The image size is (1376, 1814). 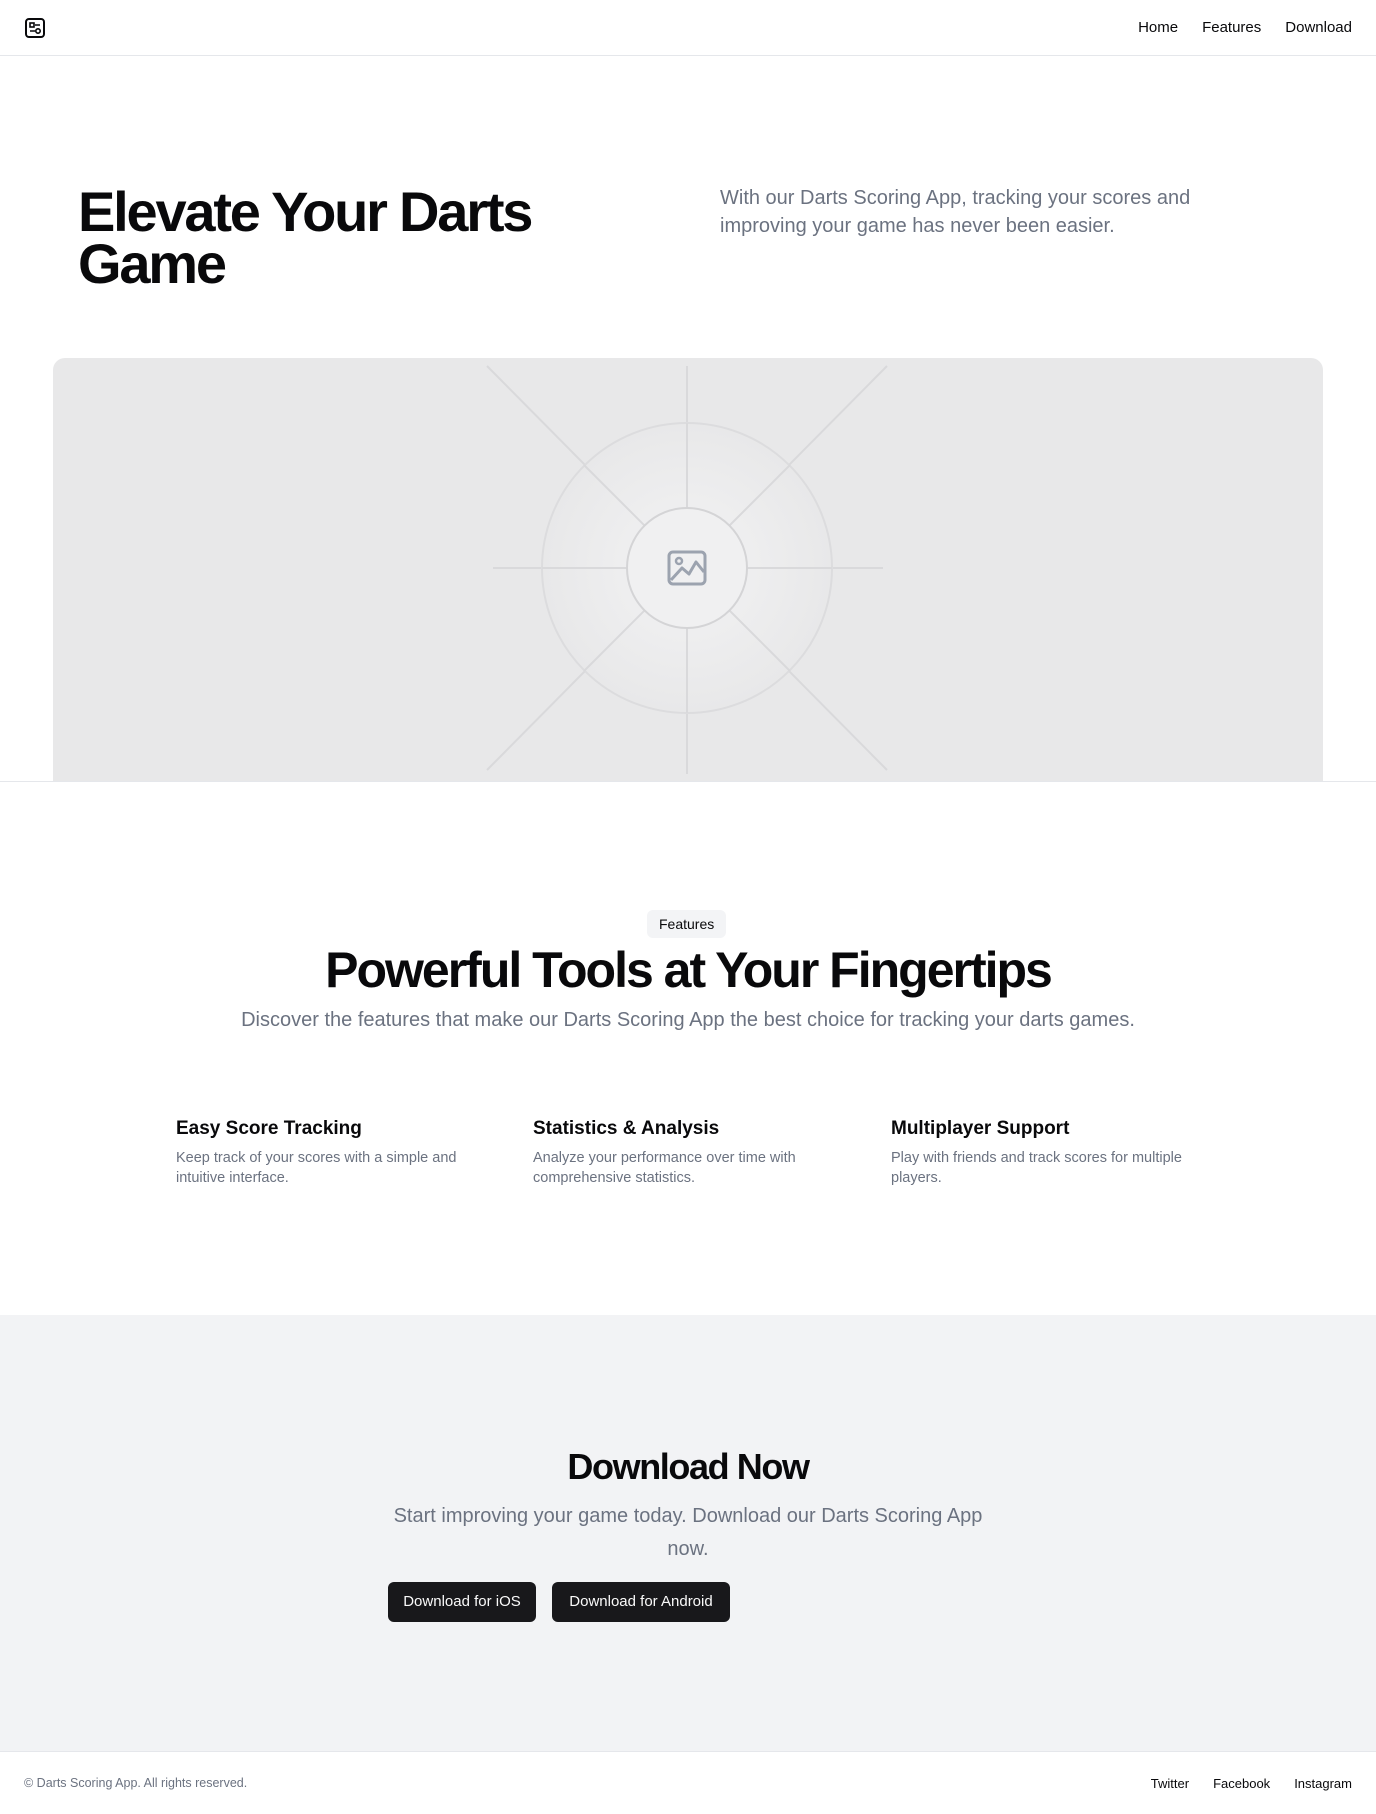 What do you see at coordinates (980, 1128) in the screenshot?
I see `feature-title: Multiplayer Support` at bounding box center [980, 1128].